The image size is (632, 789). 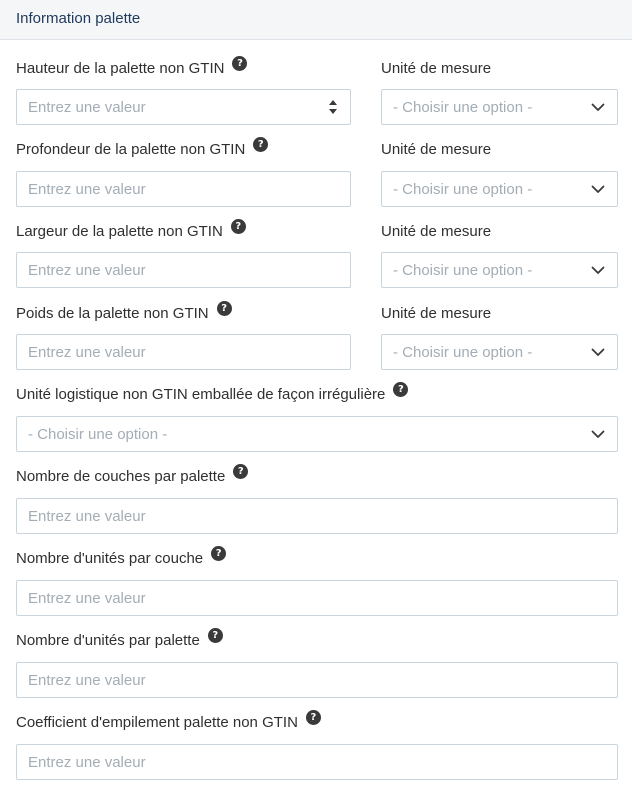 What do you see at coordinates (436, 313) in the screenshot?
I see `weight-unit-label: Unité de mesure` at bounding box center [436, 313].